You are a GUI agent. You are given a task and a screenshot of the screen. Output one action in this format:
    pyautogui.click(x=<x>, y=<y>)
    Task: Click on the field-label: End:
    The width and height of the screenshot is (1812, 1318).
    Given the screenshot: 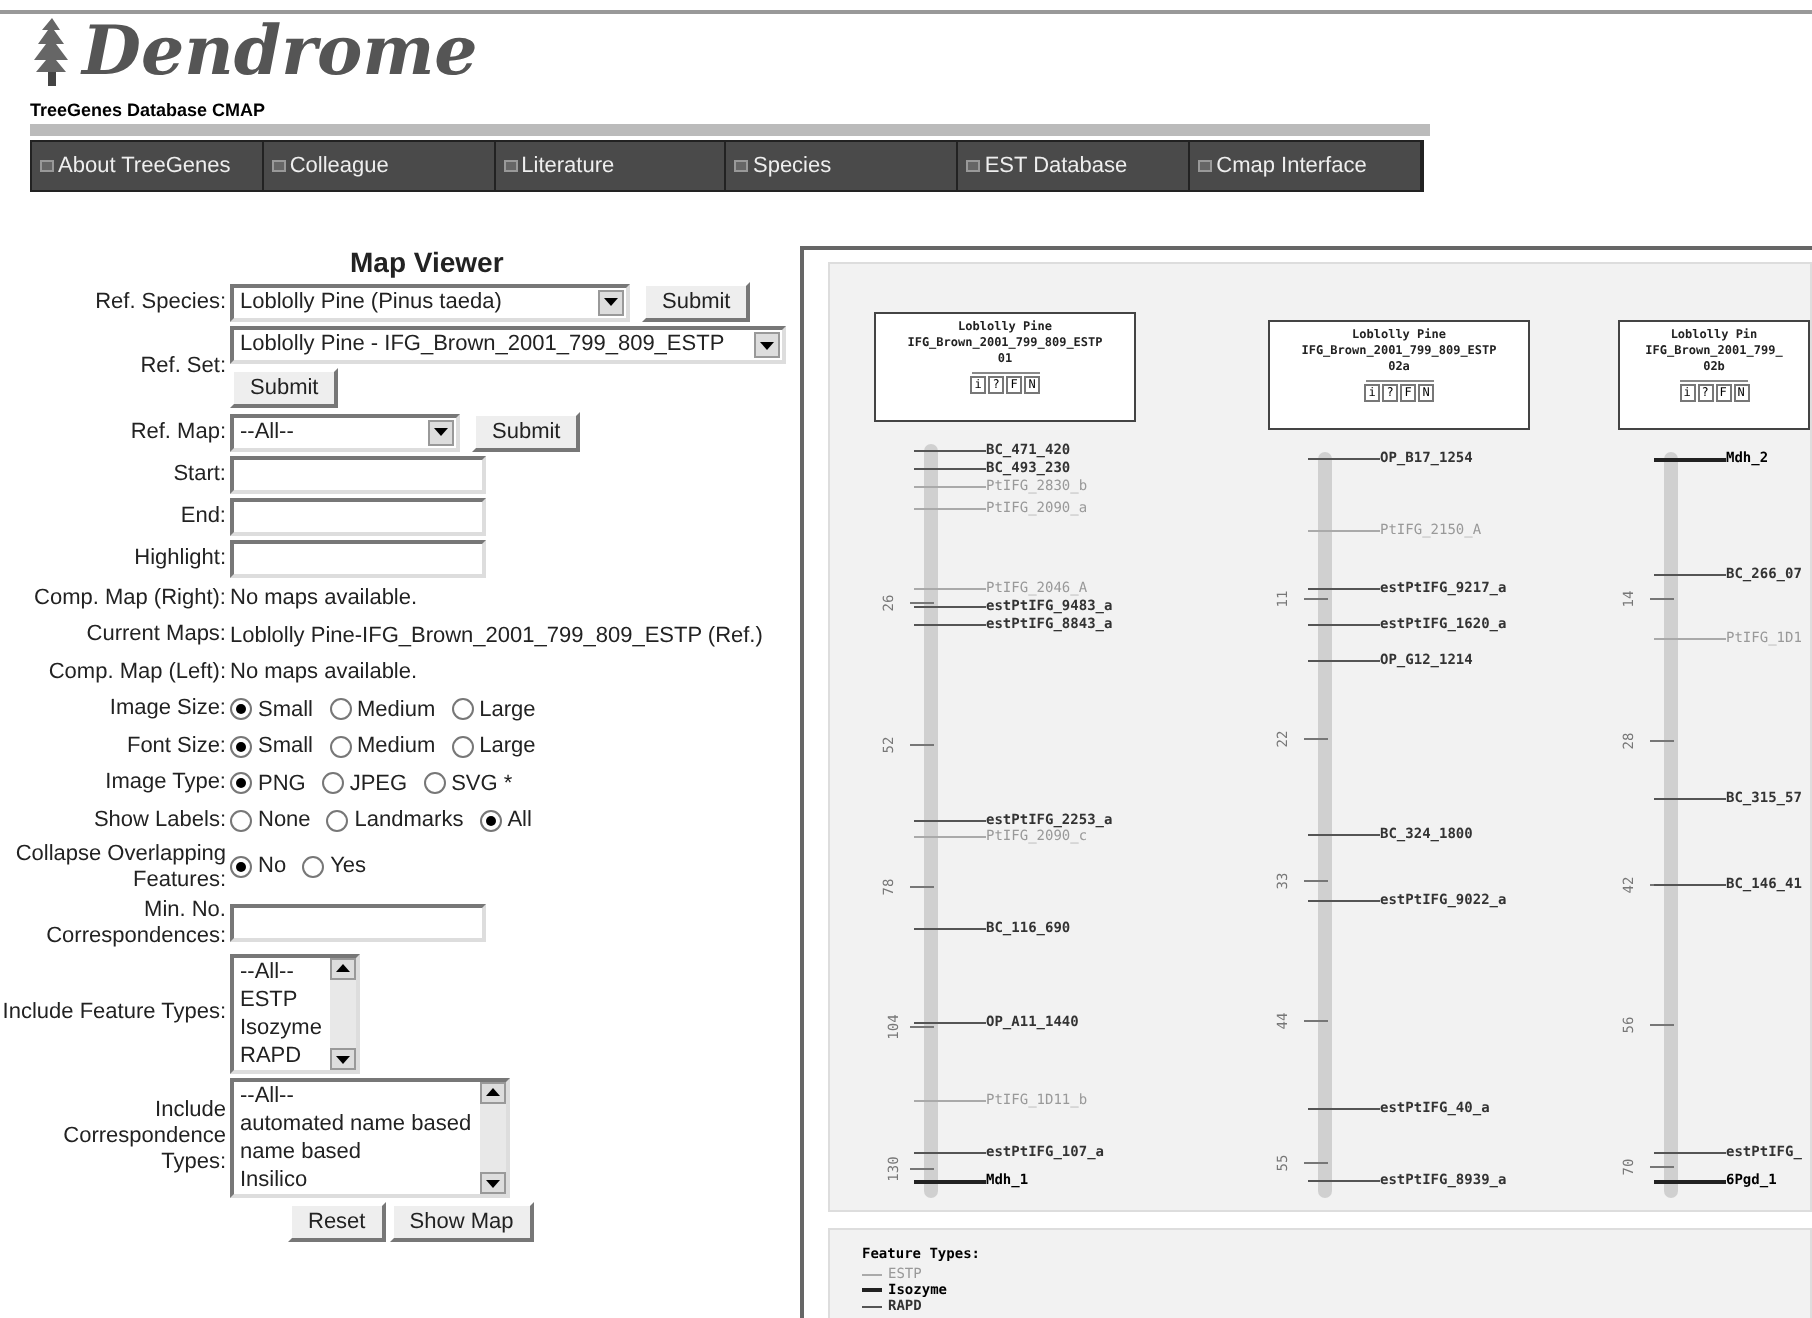 What is the action you would take?
    pyautogui.click(x=203, y=517)
    